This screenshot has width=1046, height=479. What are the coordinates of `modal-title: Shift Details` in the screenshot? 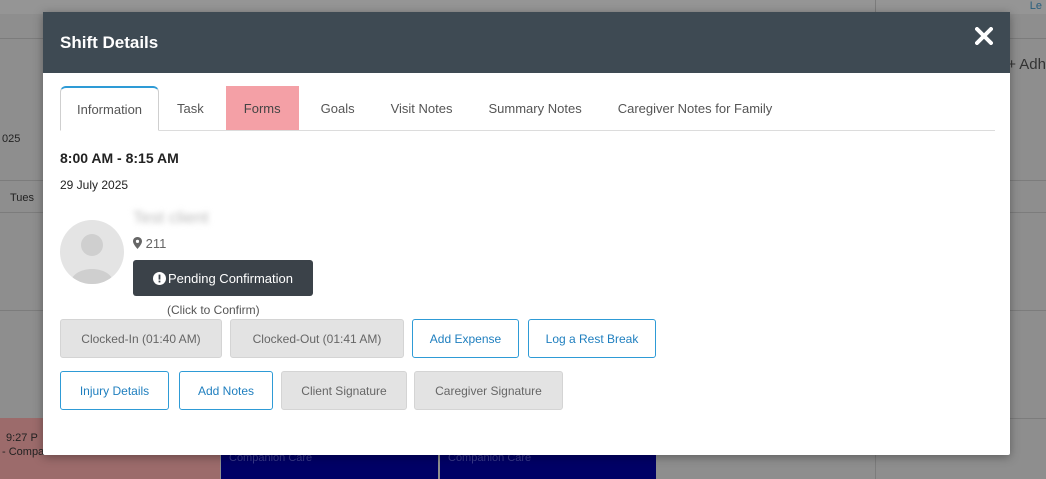 It's located at (109, 42).